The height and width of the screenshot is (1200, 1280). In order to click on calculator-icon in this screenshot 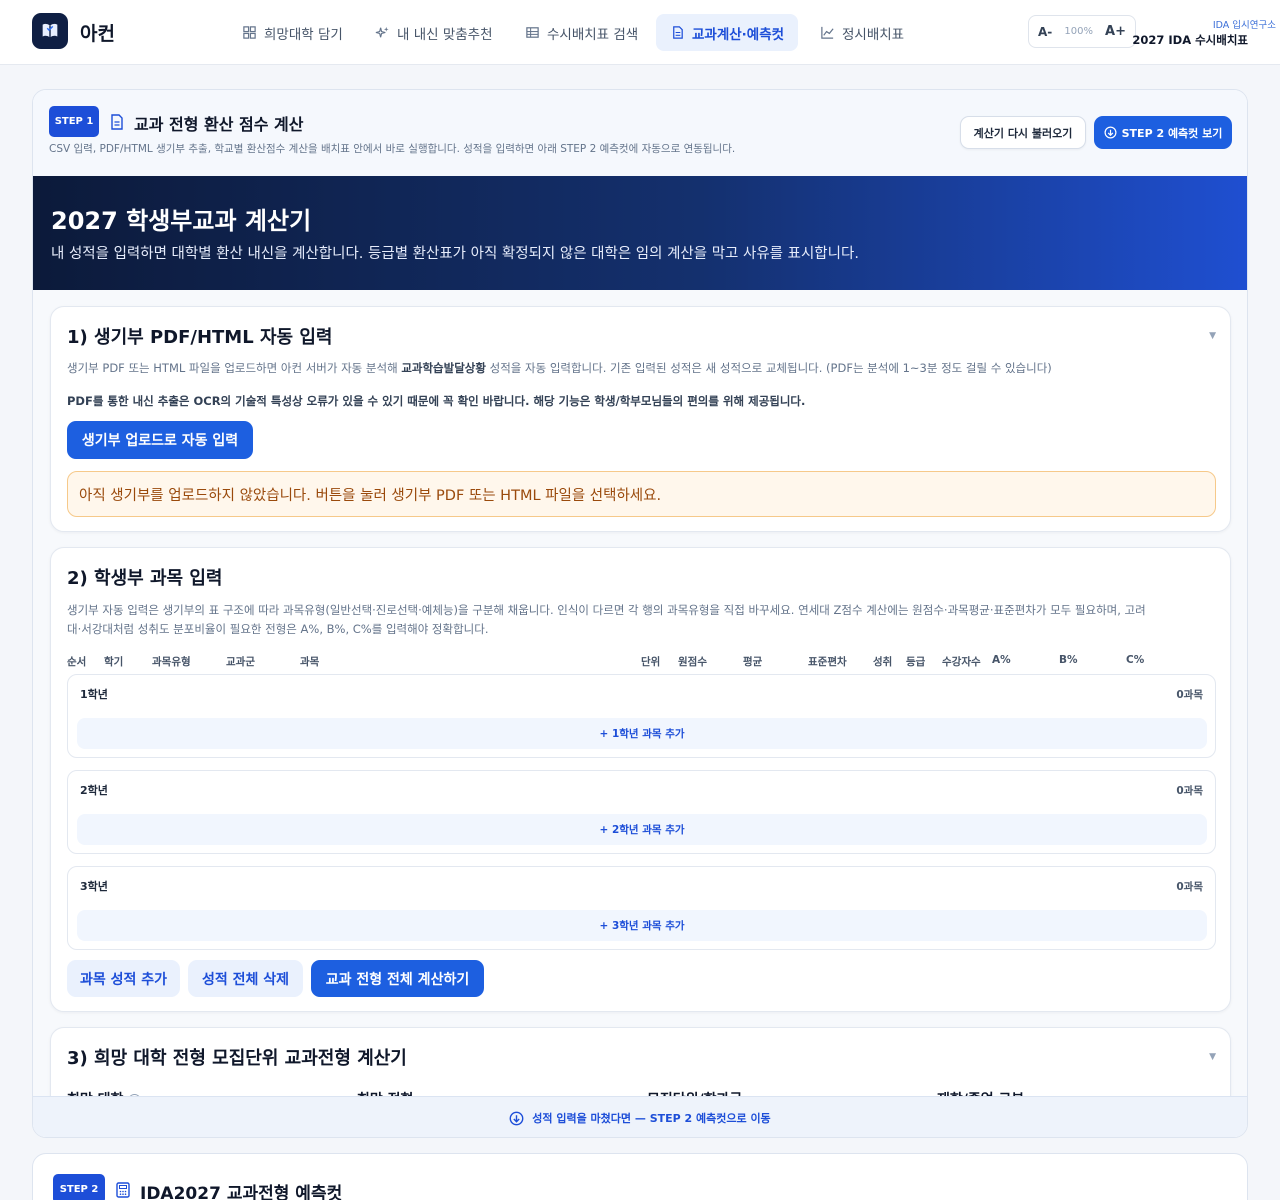, I will do `click(123, 1190)`.